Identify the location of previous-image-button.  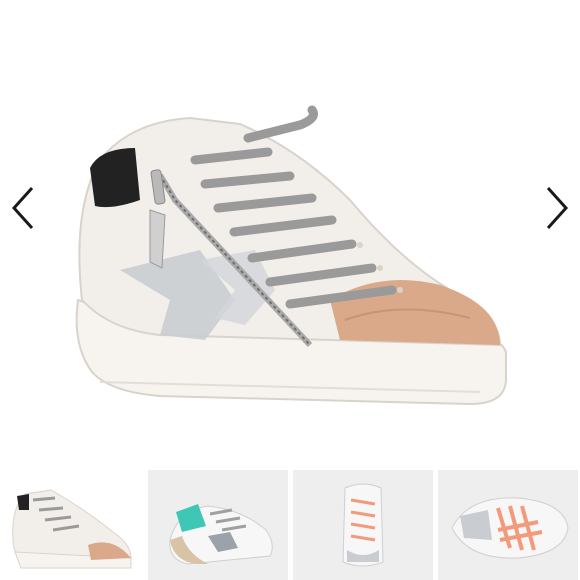
(22, 208).